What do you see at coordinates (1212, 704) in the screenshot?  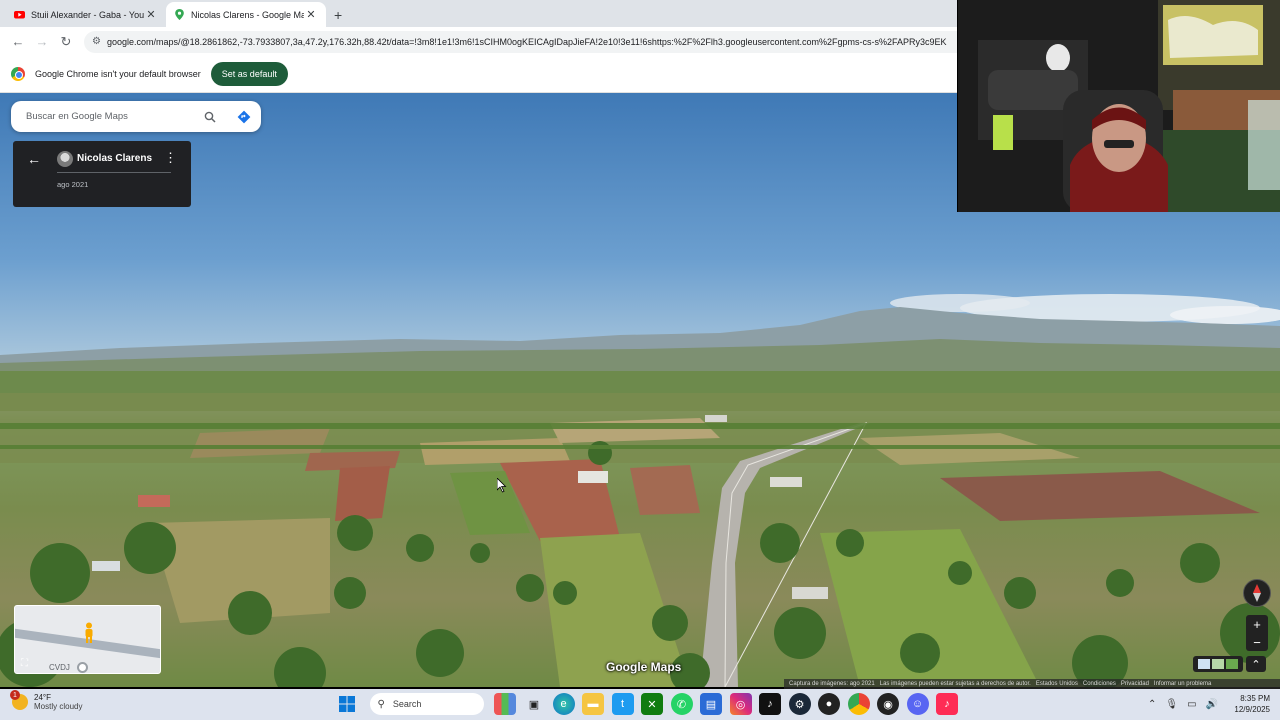 I see `volume-icon: 🔊` at bounding box center [1212, 704].